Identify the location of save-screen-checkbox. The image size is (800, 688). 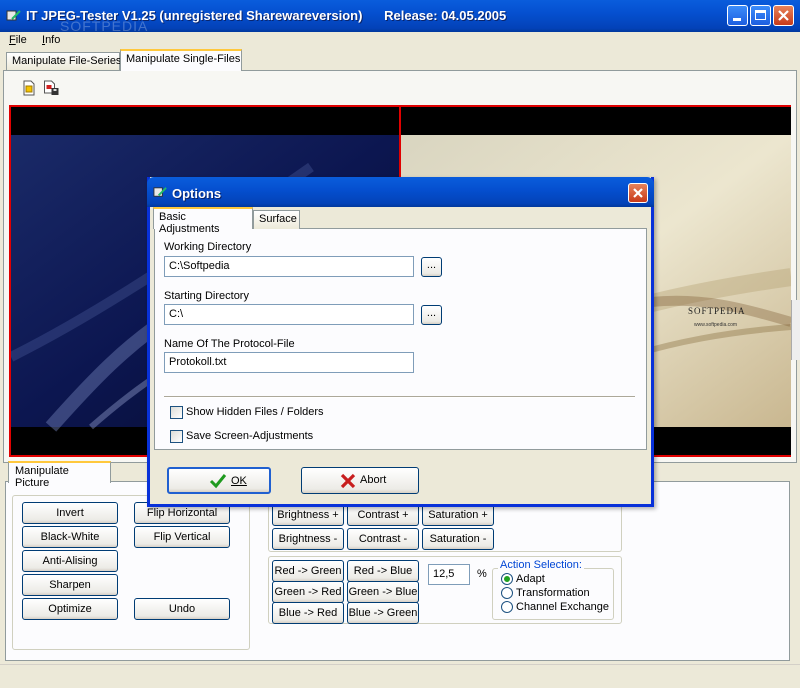
(176, 436).